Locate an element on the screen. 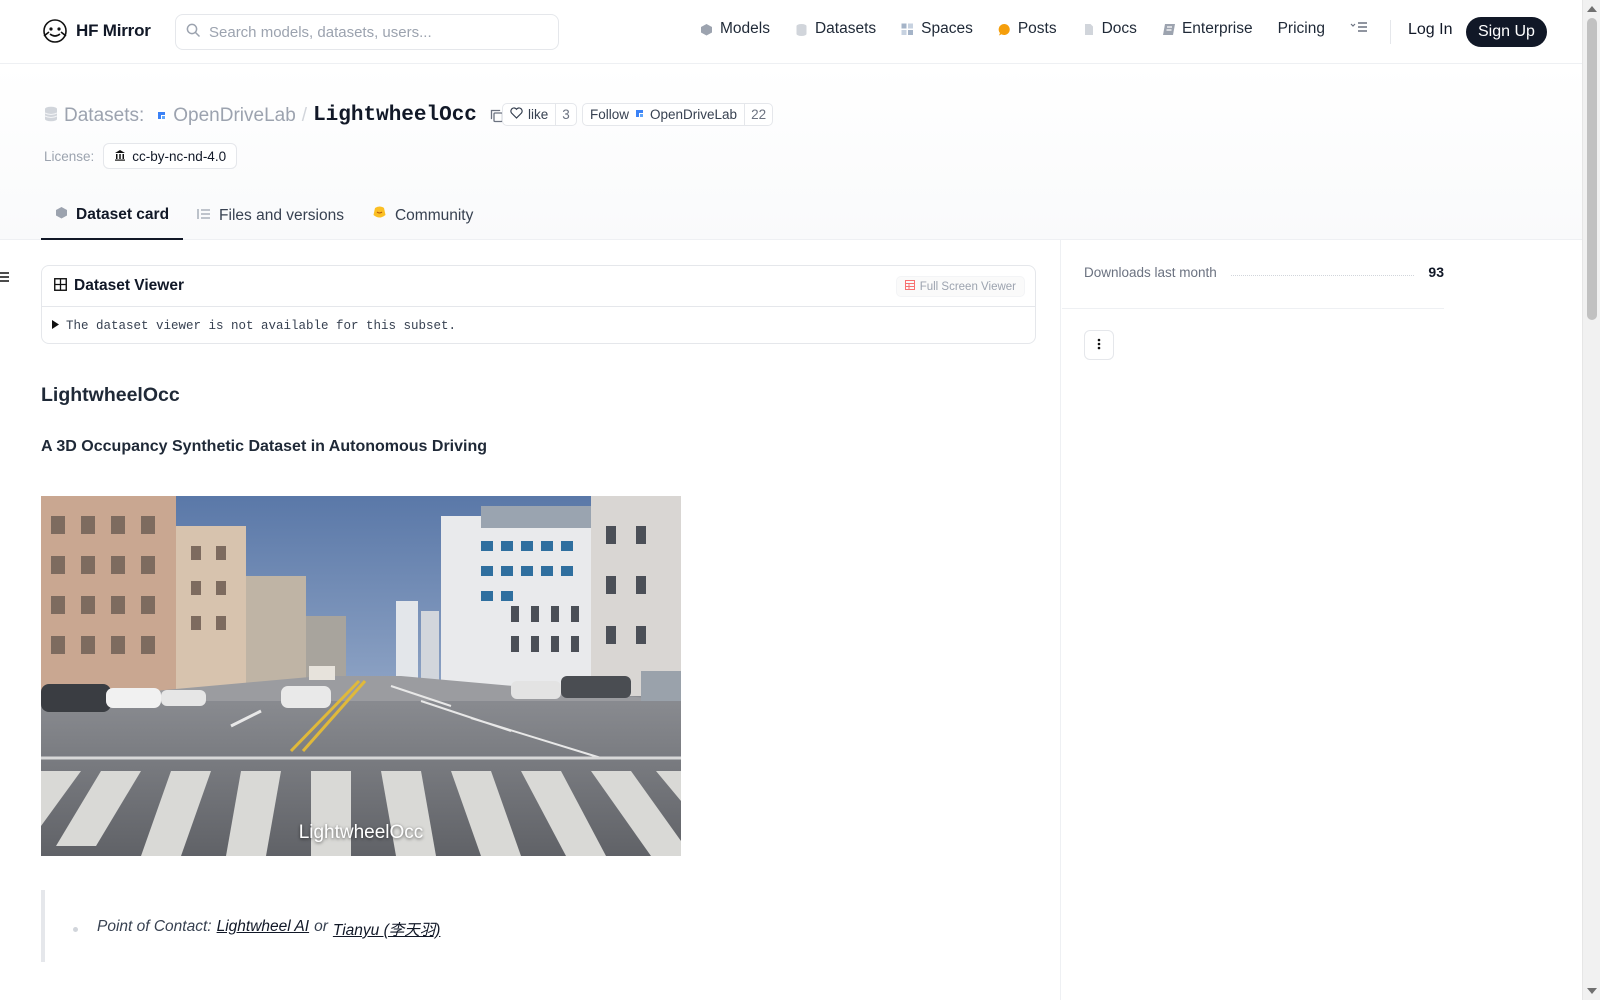 This screenshot has width=1600, height=1000. follow-count: 22 is located at coordinates (758, 114).